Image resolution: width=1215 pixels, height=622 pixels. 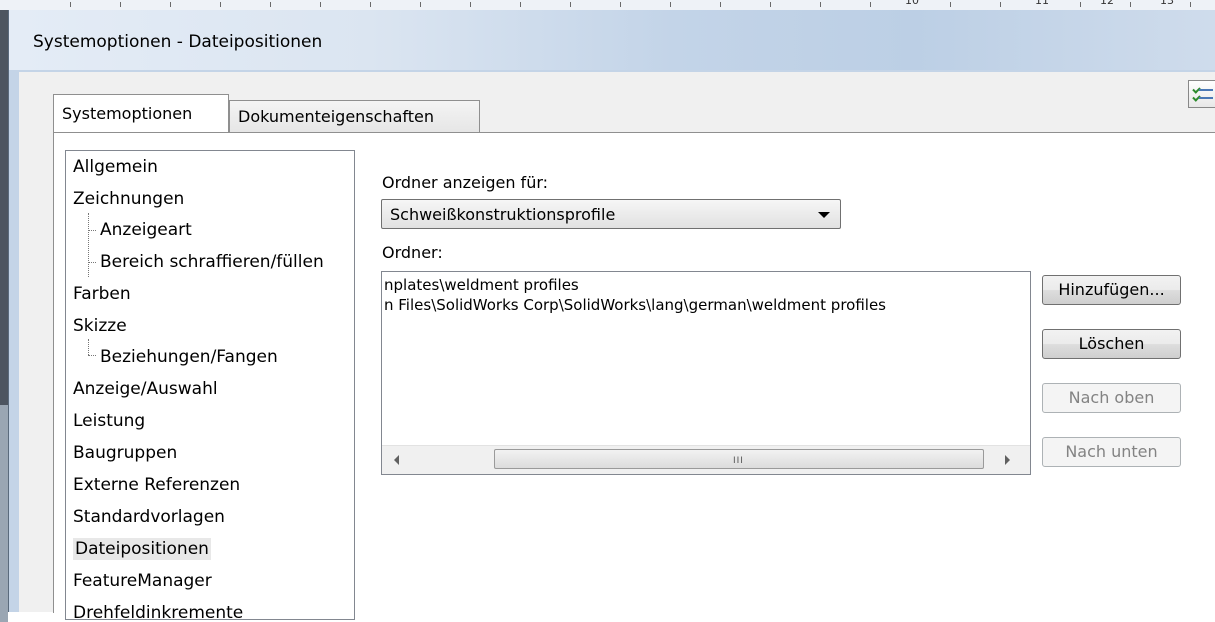 What do you see at coordinates (109, 421) in the screenshot?
I see `tree-item-leistung: Leistung` at bounding box center [109, 421].